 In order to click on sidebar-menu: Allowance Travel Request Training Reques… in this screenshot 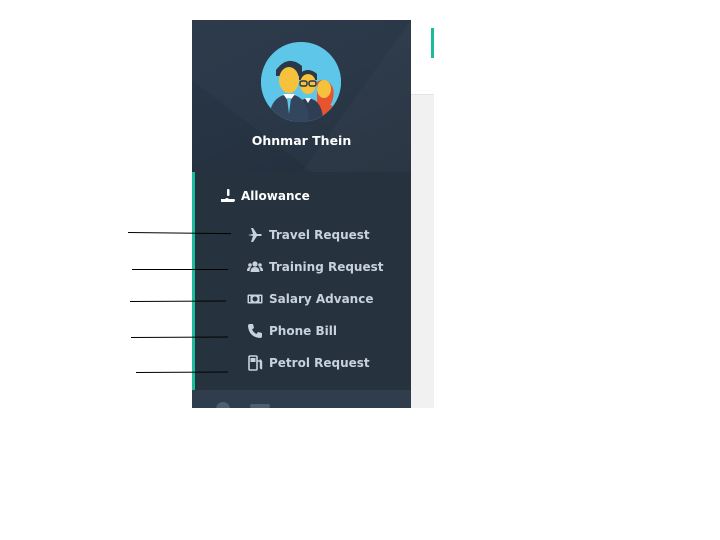, I will do `click(301, 281)`.